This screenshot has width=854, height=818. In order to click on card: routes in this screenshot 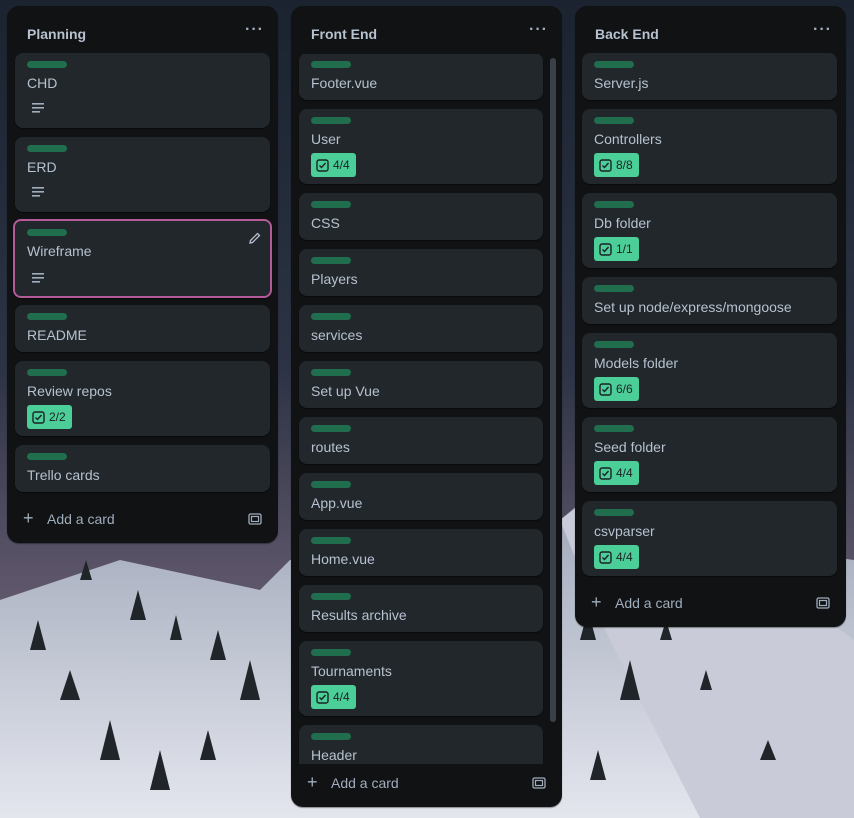, I will do `click(421, 440)`.